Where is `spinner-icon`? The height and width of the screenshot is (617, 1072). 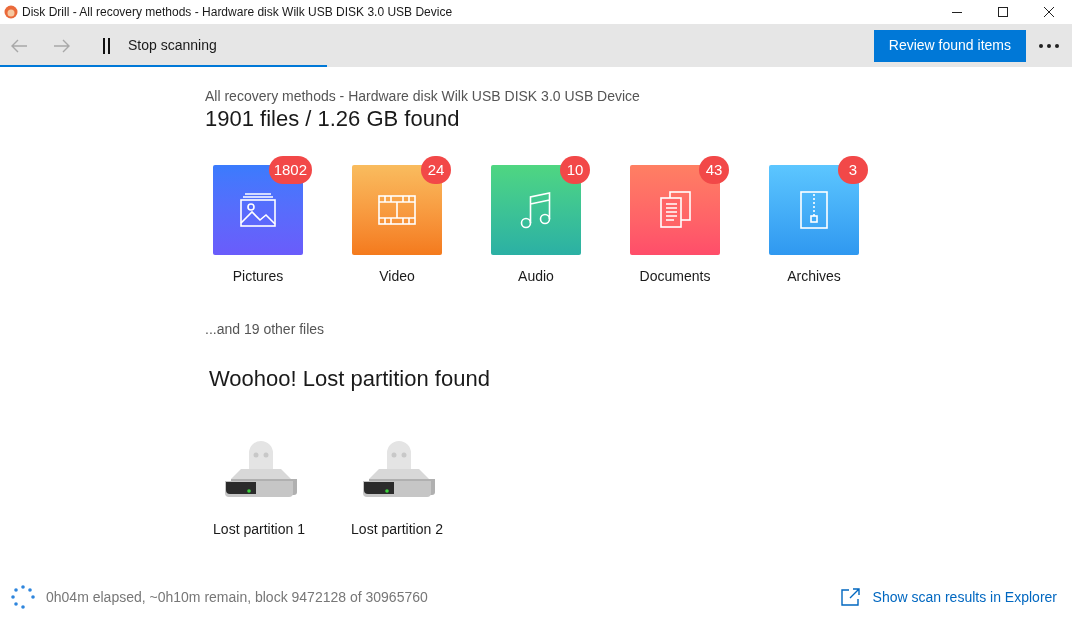
spinner-icon is located at coordinates (23, 597).